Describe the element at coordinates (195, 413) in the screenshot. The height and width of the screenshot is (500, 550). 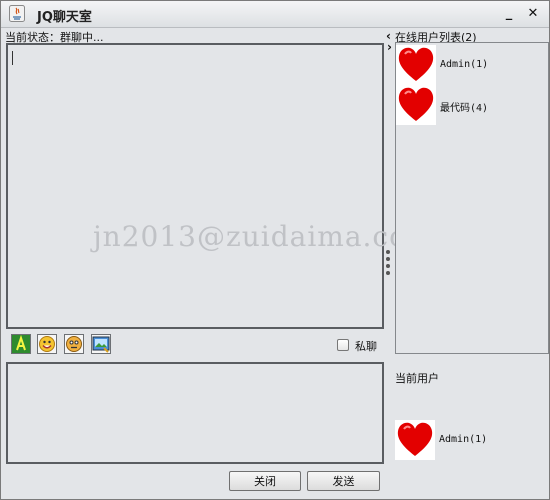
I see `message-input-area` at that location.